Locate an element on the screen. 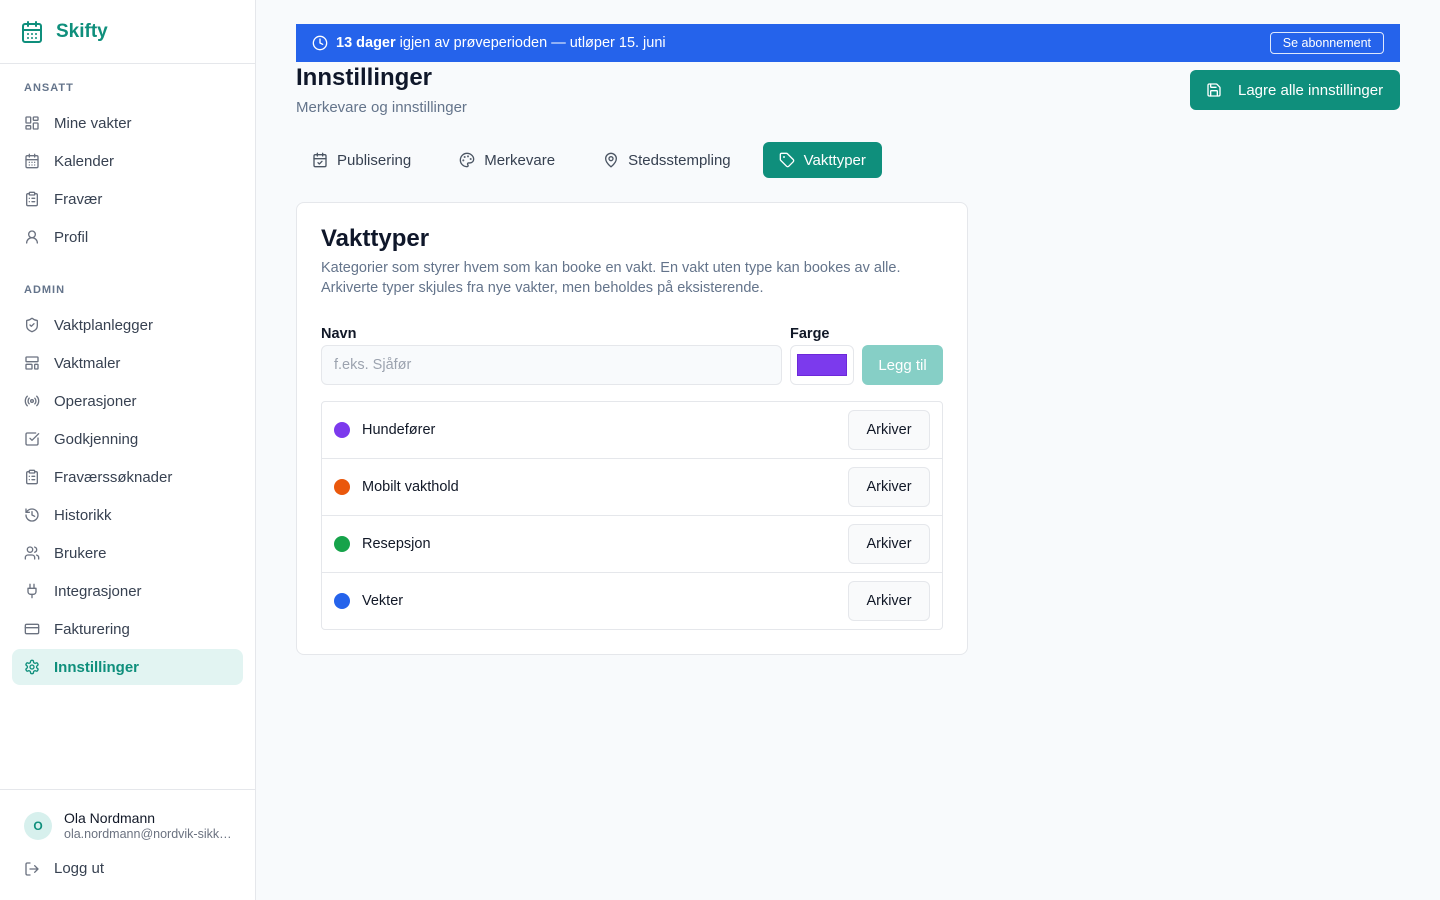 Image resolution: width=1440 pixels, height=900 pixels. page-title: Innstillinger is located at coordinates (364, 77).